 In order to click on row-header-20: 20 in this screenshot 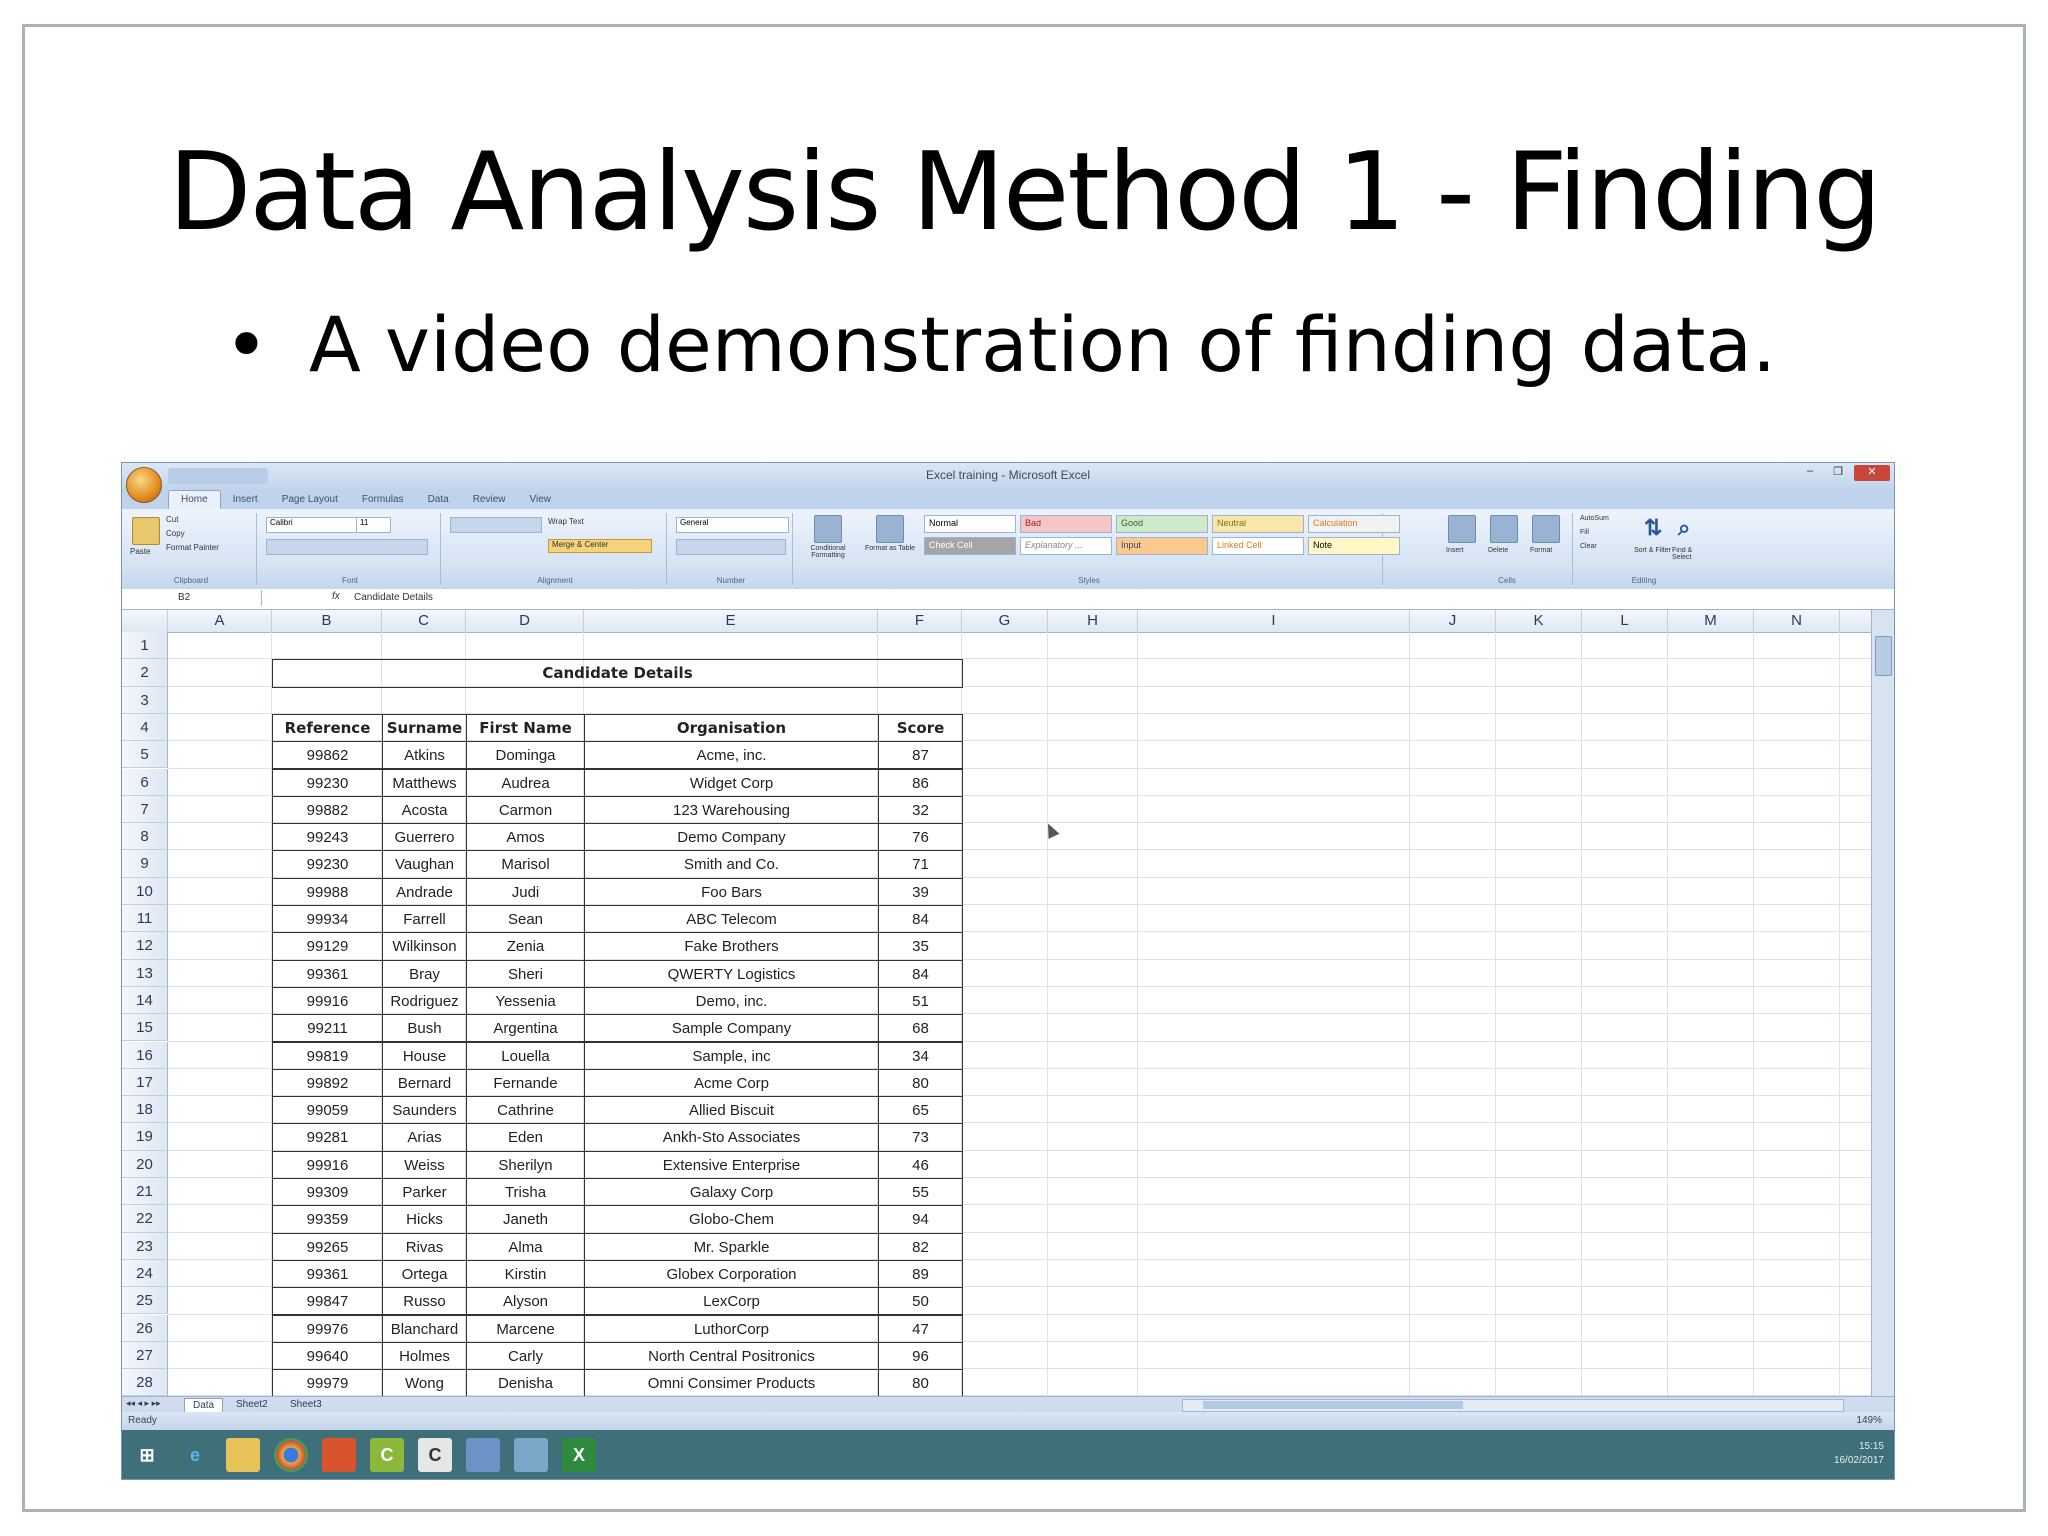, I will do `click(145, 1164)`.